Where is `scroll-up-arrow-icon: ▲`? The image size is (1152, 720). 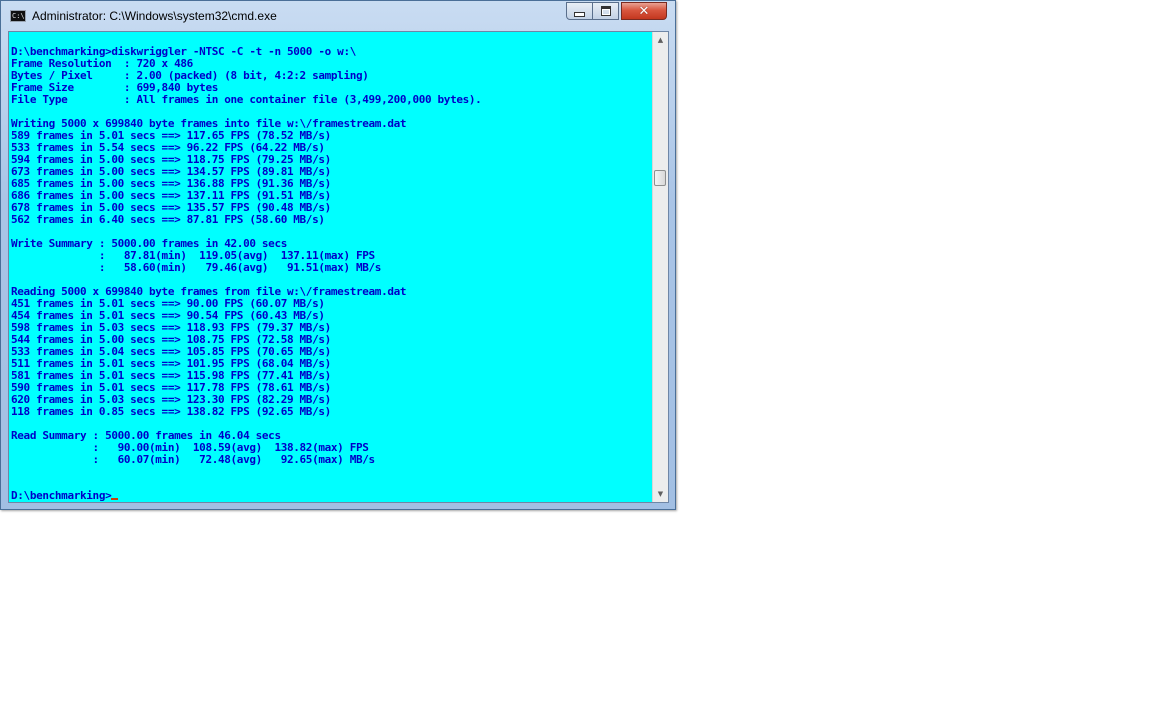
scroll-up-arrow-icon: ▲ is located at coordinates (660, 40).